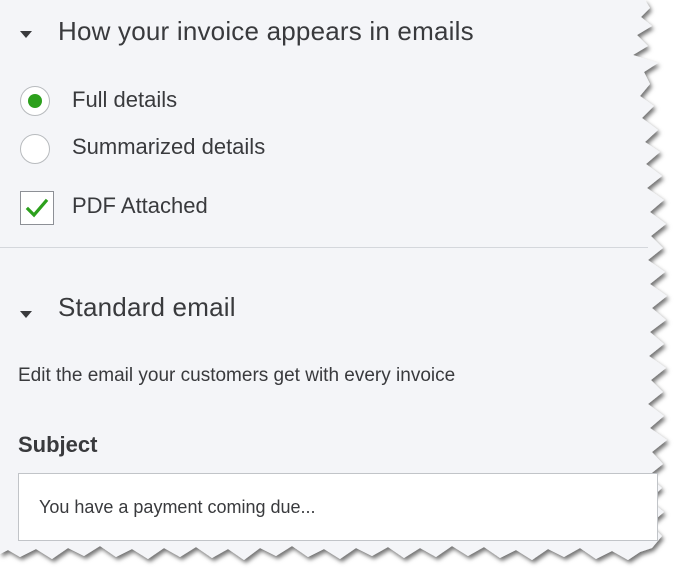  I want to click on radio-selected-dot-icon, so click(35, 101).